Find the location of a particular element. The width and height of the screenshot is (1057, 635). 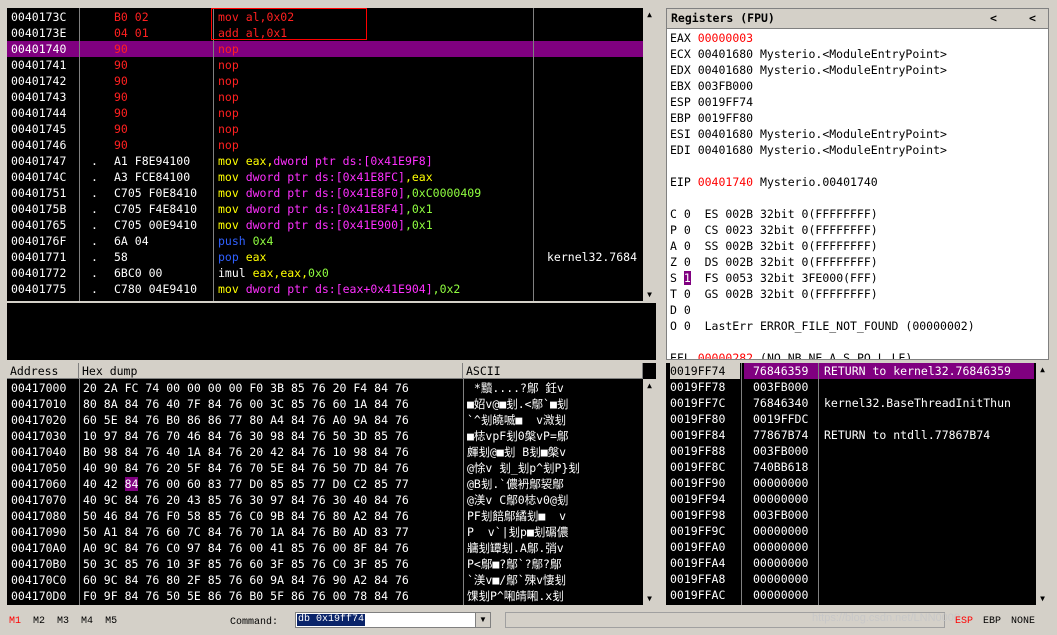

hex-byte: 58 is located at coordinates (194, 516).